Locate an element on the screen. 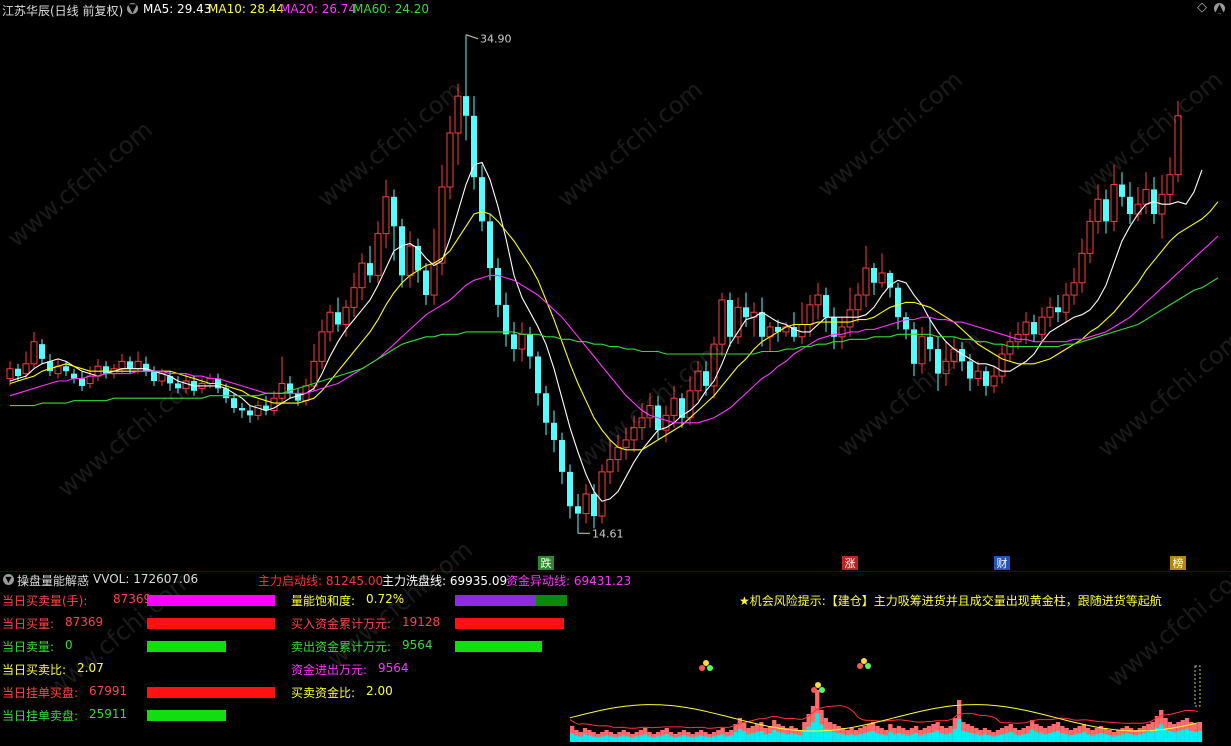 The image size is (1231, 746). indicator-dropdown-icon: ▼ is located at coordinates (8, 579).